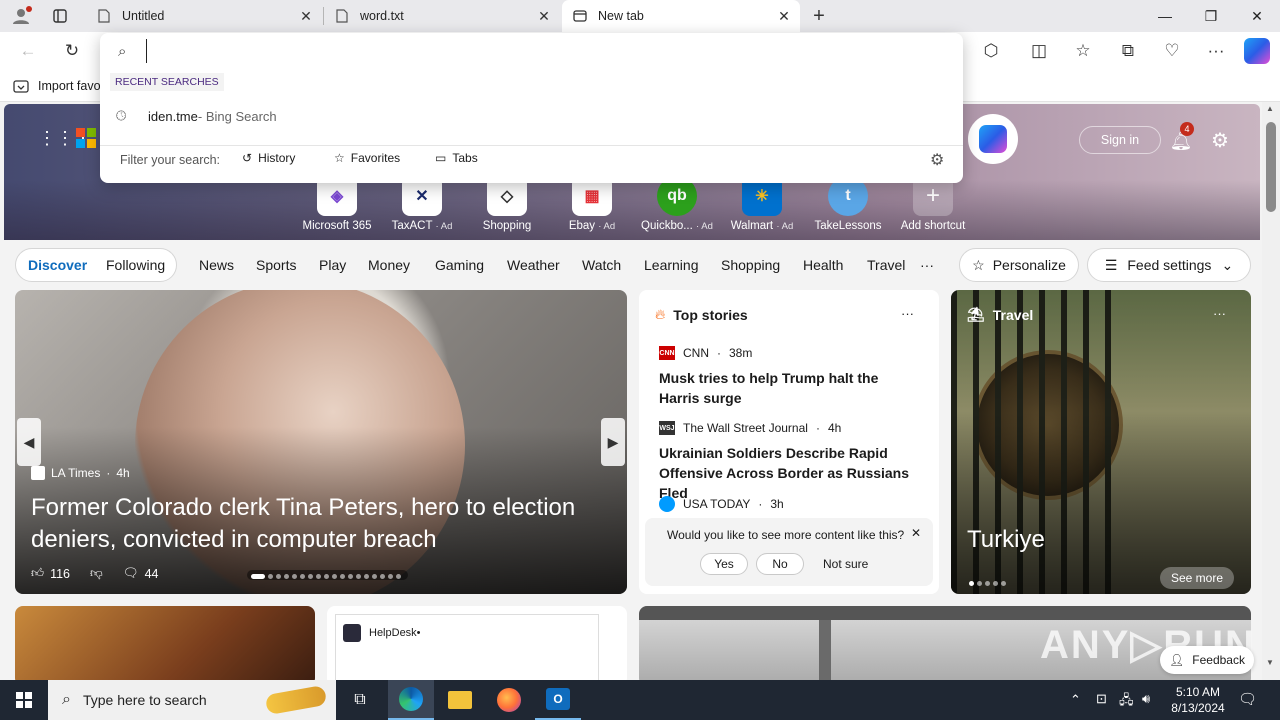 The image size is (1280, 720). What do you see at coordinates (1197, 578) in the screenshot?
I see `see-more-button: See more` at bounding box center [1197, 578].